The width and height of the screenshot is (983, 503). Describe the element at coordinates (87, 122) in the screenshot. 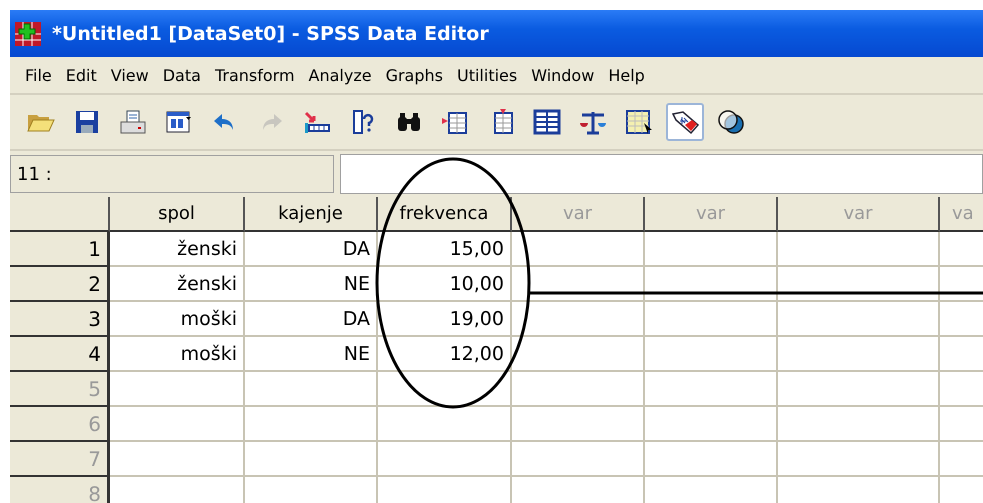

I see `save-icon` at that location.